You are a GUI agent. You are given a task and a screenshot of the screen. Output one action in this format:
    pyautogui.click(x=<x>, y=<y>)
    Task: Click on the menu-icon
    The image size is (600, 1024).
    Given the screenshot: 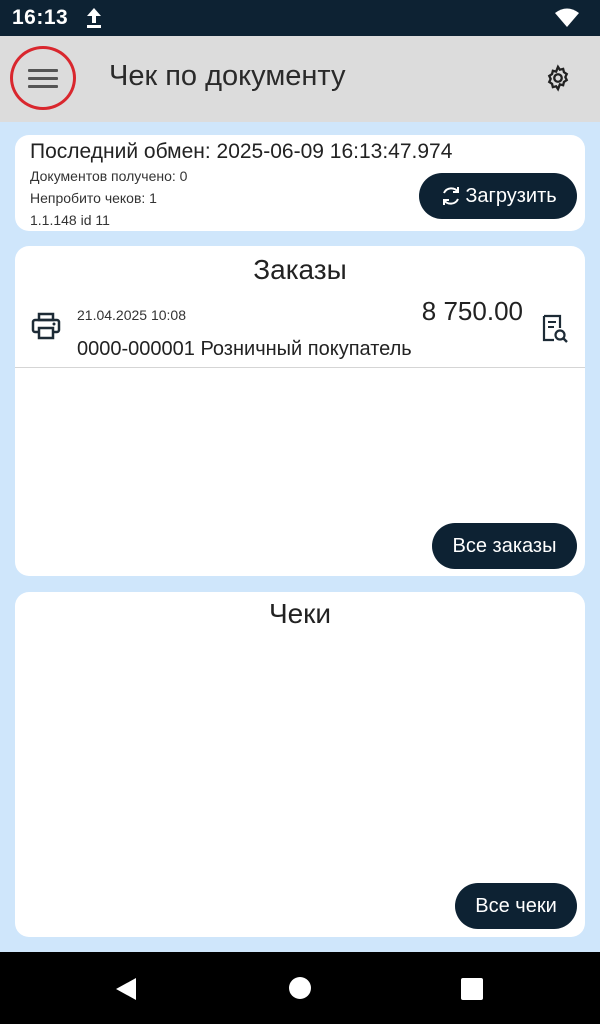 What is the action you would take?
    pyautogui.click(x=43, y=78)
    